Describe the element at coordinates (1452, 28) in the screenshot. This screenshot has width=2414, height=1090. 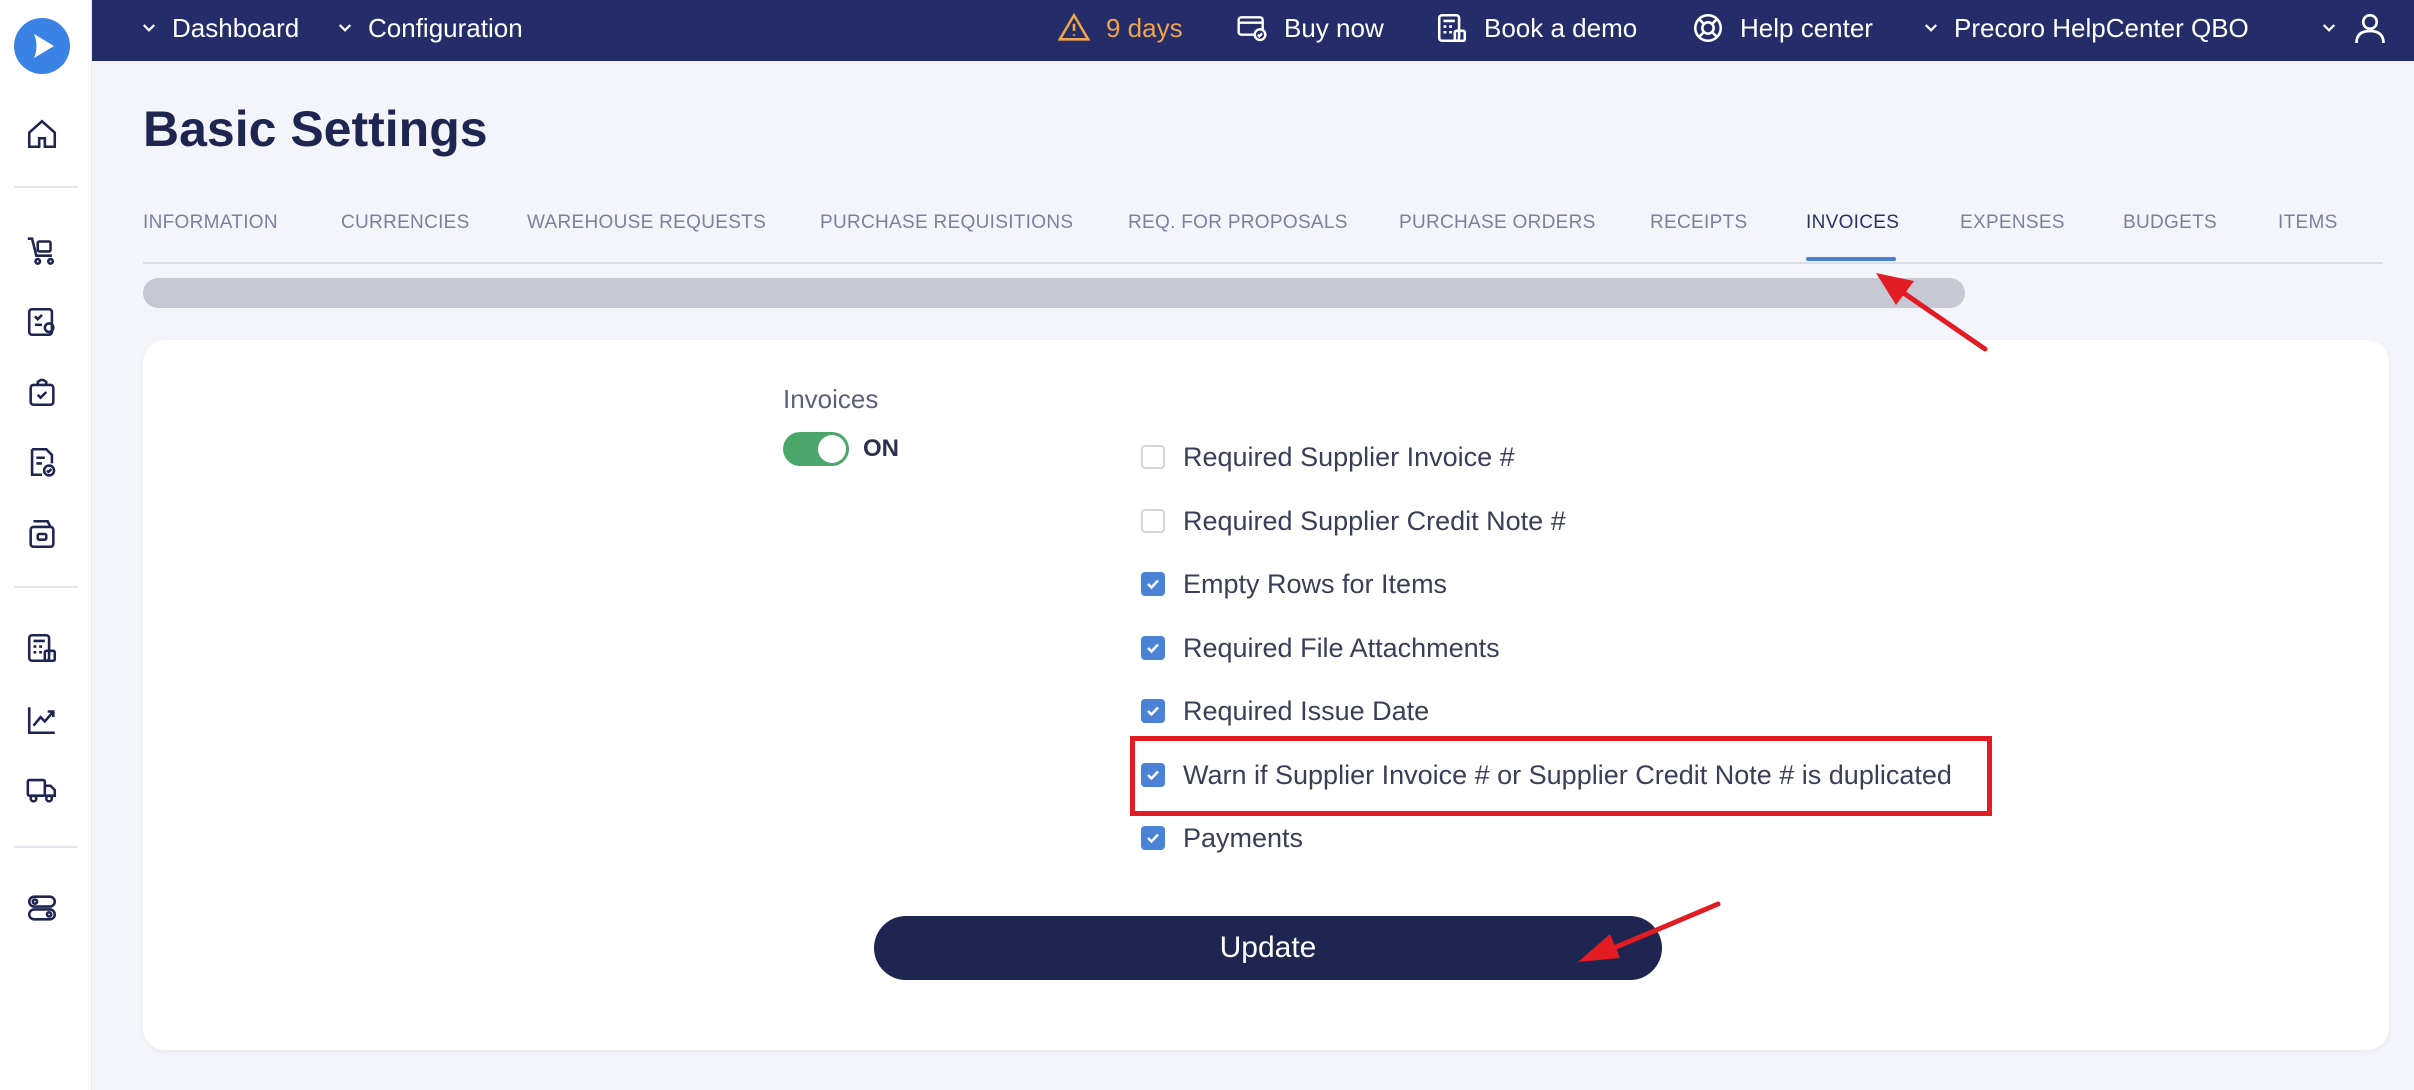
I see `calendar-icon` at that location.